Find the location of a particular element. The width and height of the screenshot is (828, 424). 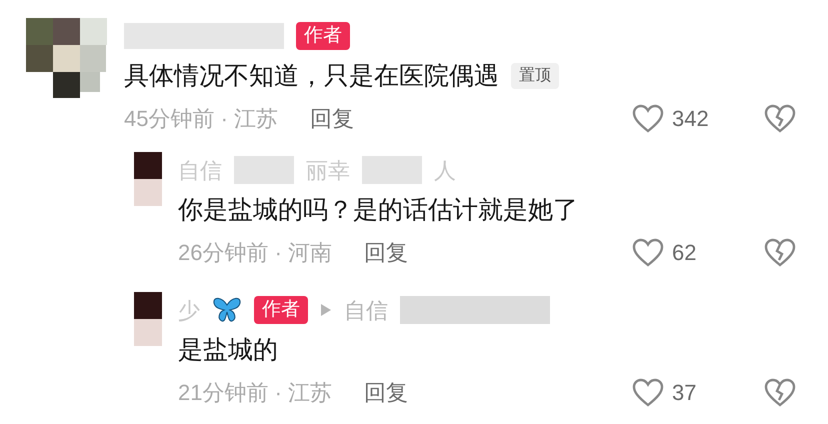

butterfly-icon is located at coordinates (227, 310).